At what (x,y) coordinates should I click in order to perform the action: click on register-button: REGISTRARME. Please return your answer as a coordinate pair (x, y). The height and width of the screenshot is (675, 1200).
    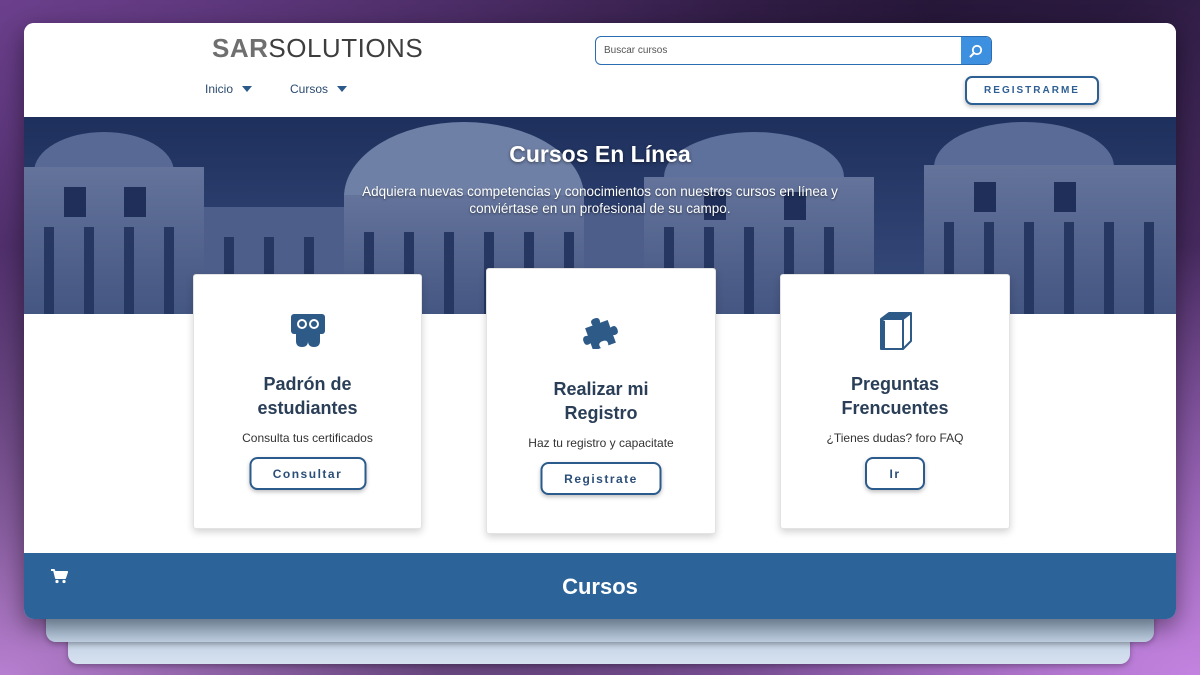
    Looking at the image, I should click on (1032, 90).